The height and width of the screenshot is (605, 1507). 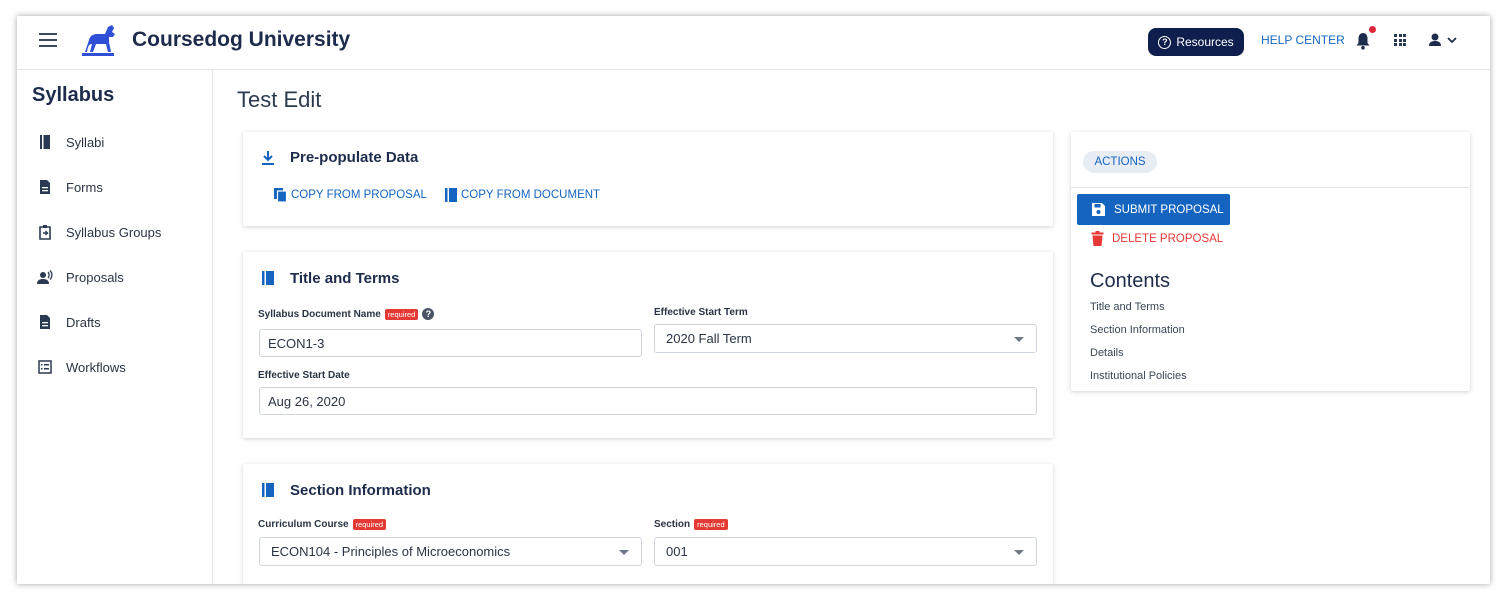 What do you see at coordinates (73, 95) in the screenshot?
I see `sidebar-title: Syllabus` at bounding box center [73, 95].